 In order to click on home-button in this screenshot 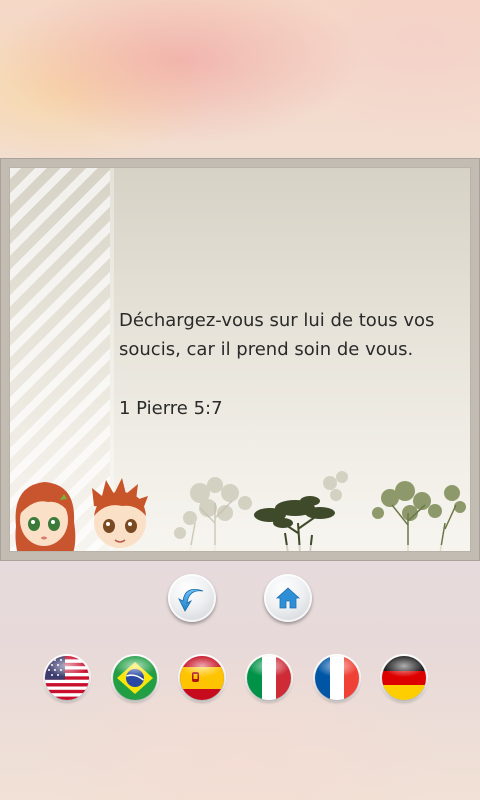, I will do `click(288, 598)`.